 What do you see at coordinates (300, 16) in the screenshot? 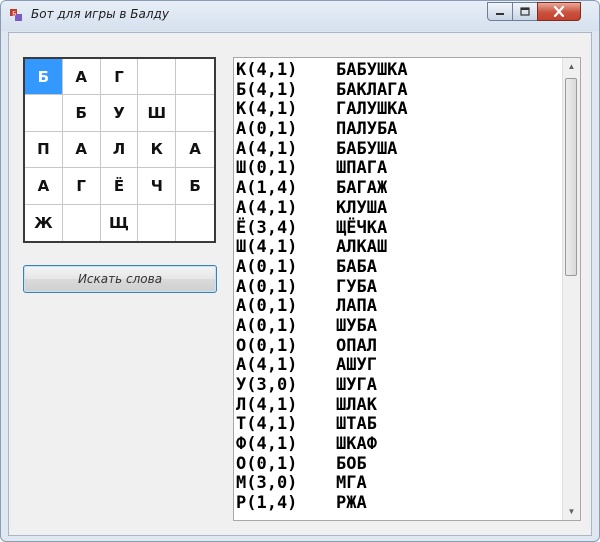
I see `title-bar: Б Бот для игры в Балду` at bounding box center [300, 16].